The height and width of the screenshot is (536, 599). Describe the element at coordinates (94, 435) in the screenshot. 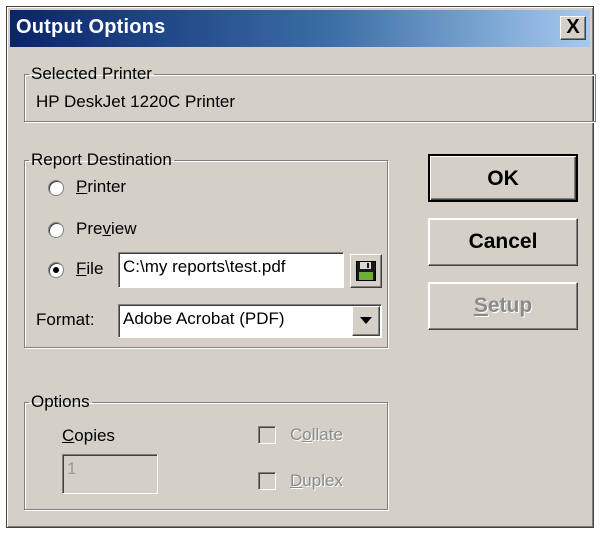

I see `copies-label-rest: opies` at that location.